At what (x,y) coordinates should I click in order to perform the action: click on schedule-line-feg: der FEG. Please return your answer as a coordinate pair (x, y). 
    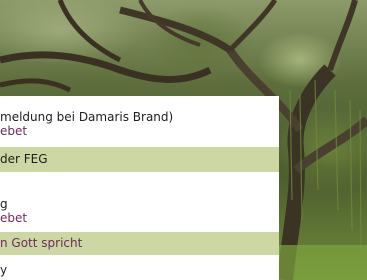
    Looking at the image, I should click on (139, 159).